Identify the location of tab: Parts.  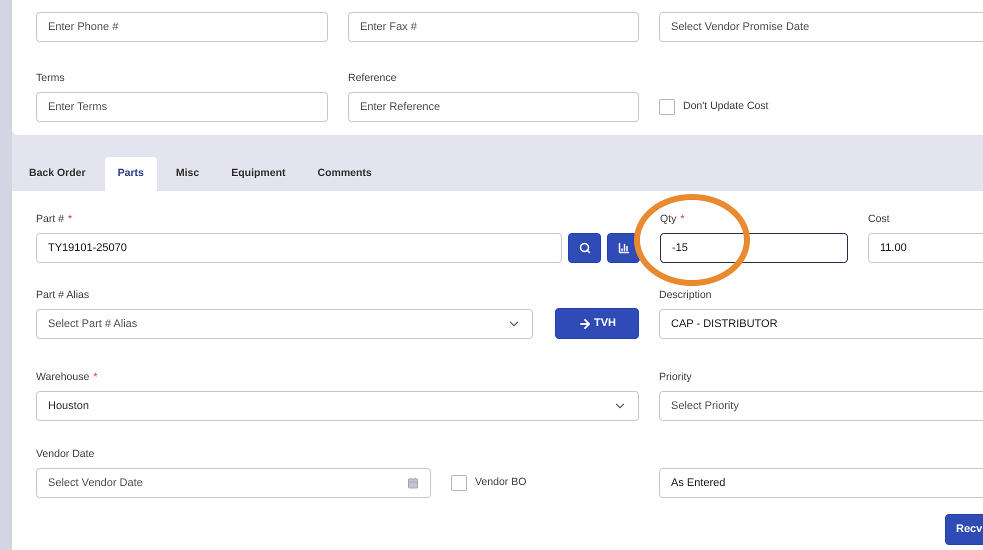
(130, 174).